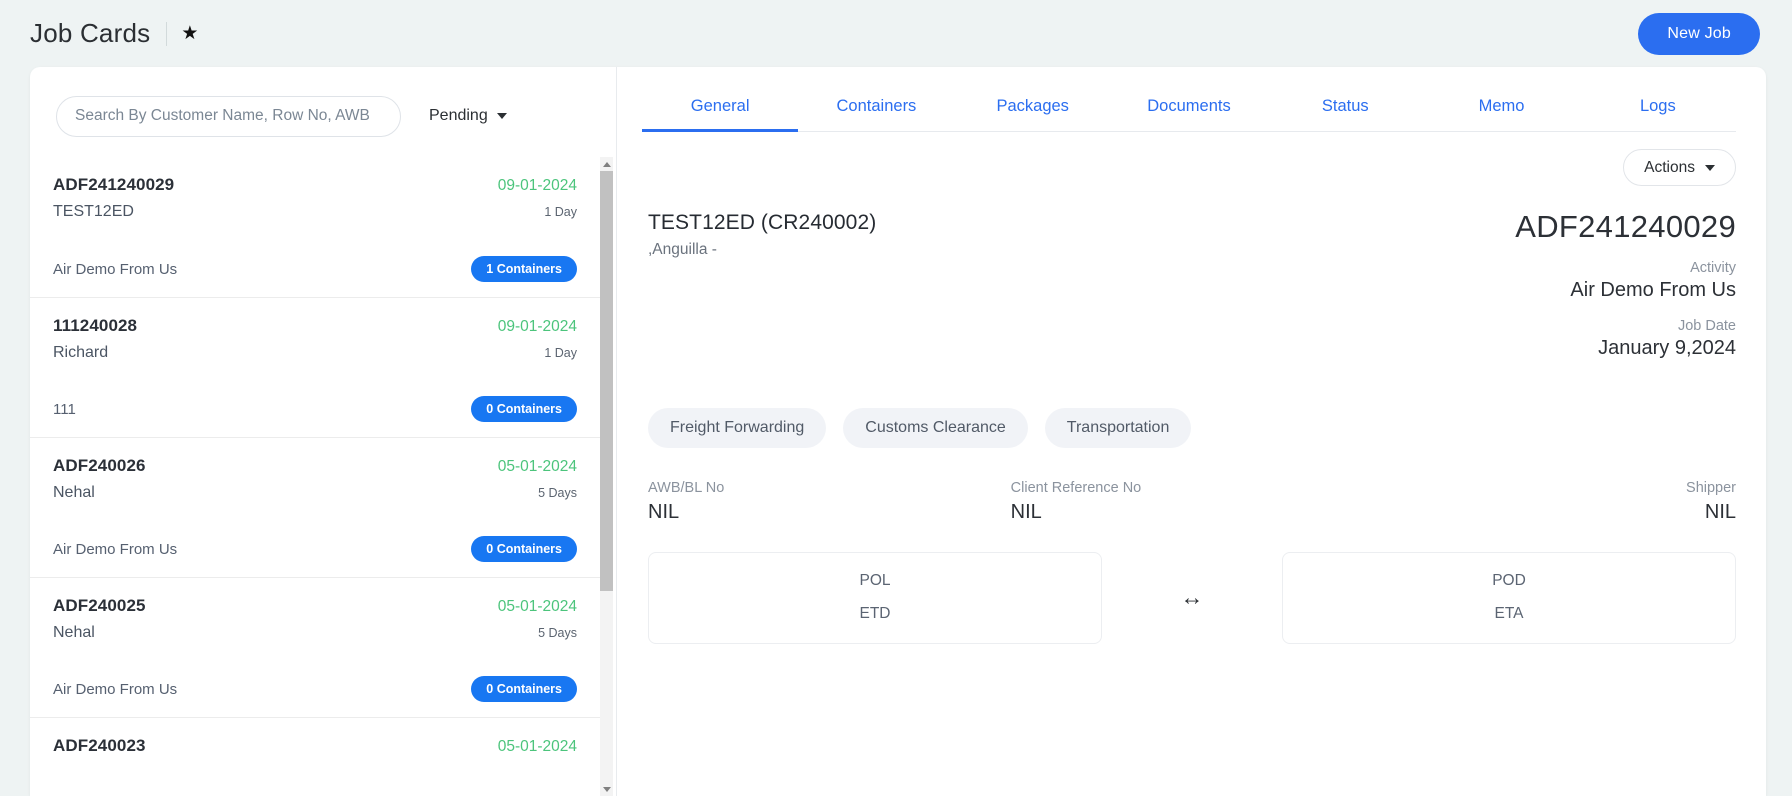 The image size is (1792, 796). Describe the element at coordinates (228, 116) in the screenshot. I see `search-input` at that location.